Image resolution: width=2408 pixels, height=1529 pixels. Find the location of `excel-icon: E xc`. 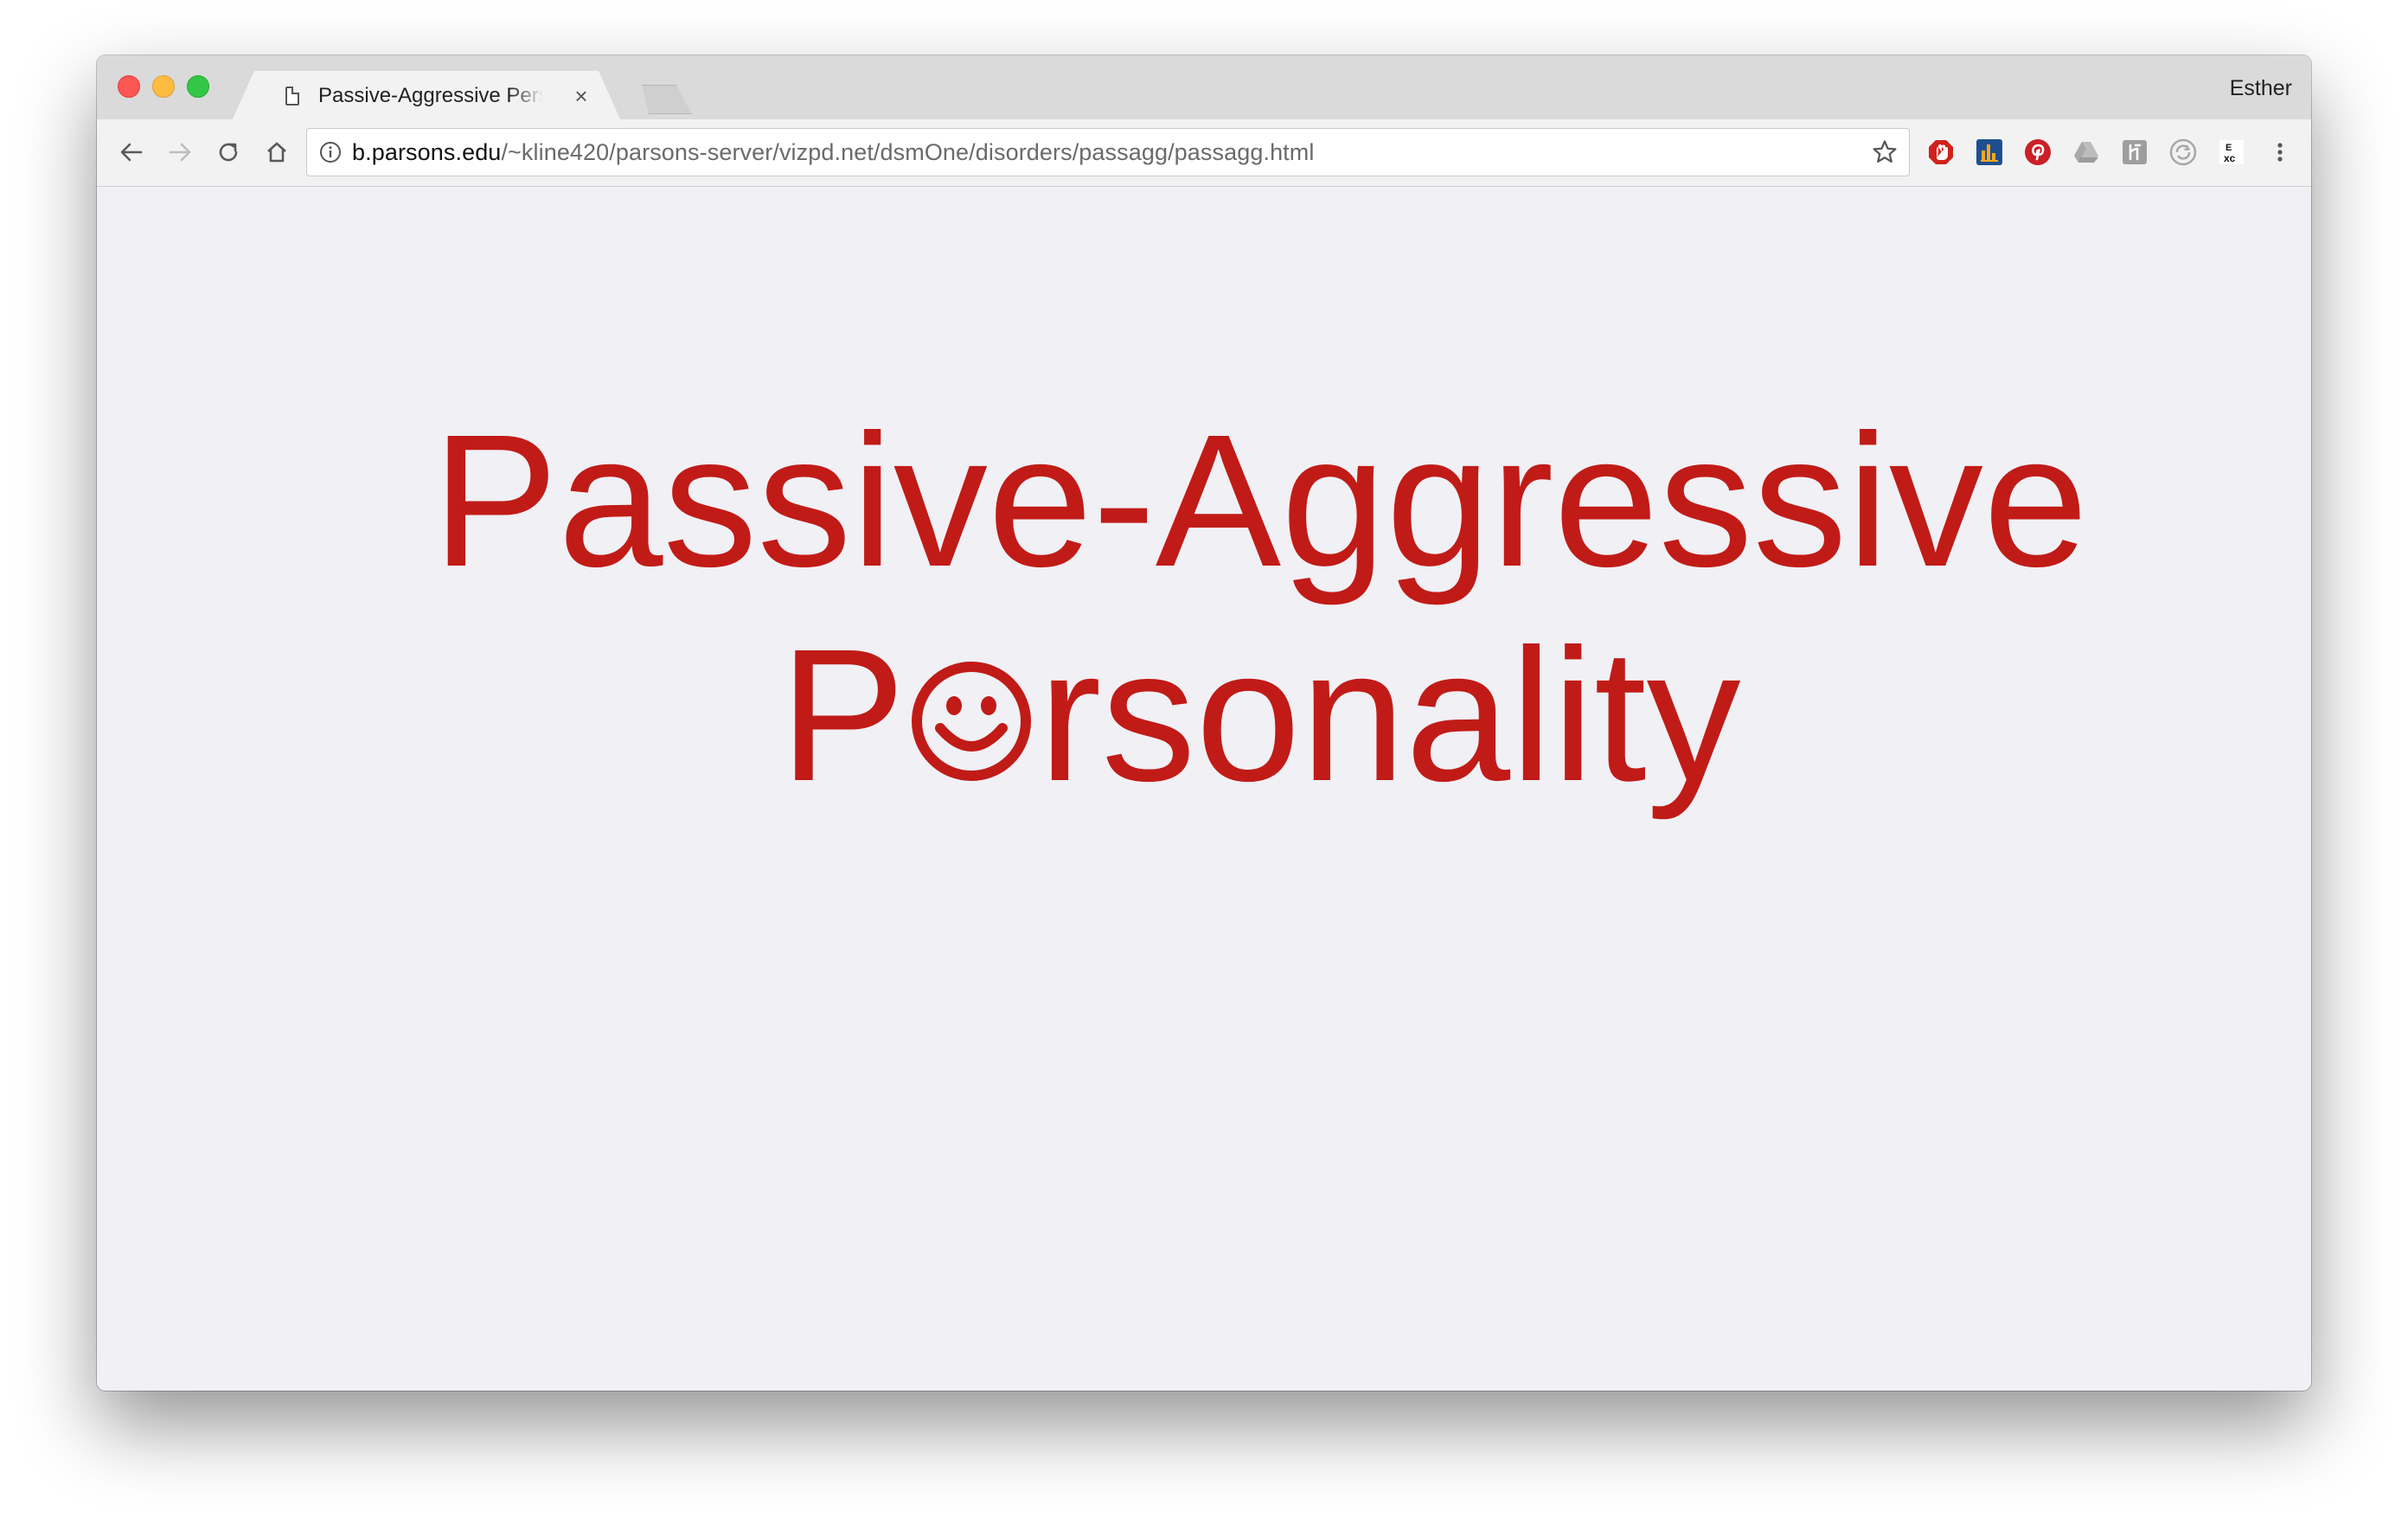

excel-icon: E xc is located at coordinates (2231, 152).